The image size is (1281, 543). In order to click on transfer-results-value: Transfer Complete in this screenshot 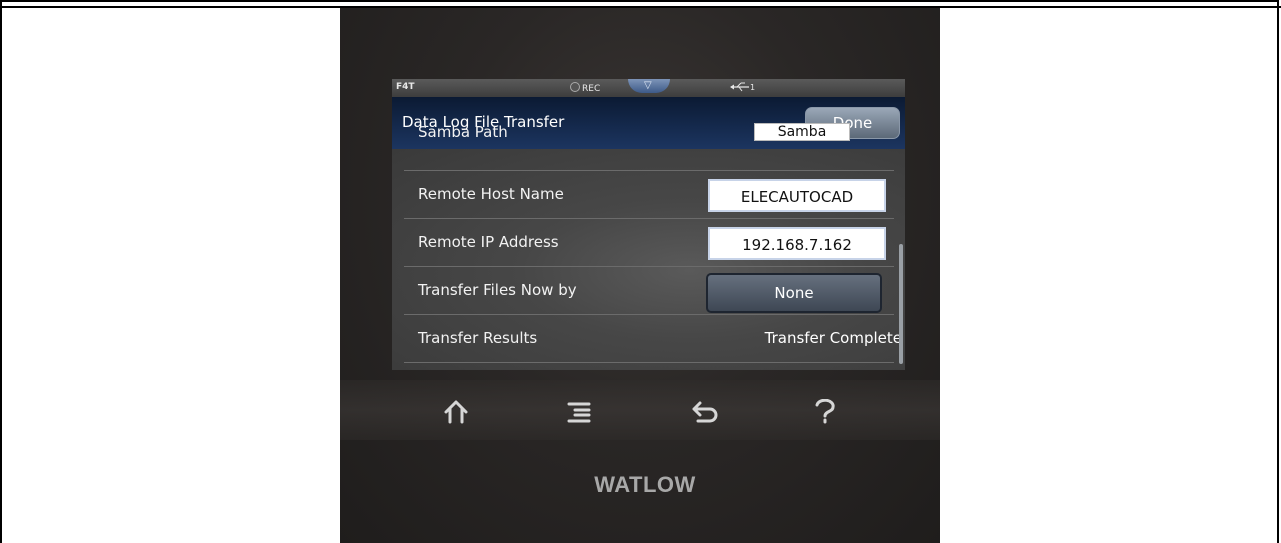, I will do `click(833, 338)`.